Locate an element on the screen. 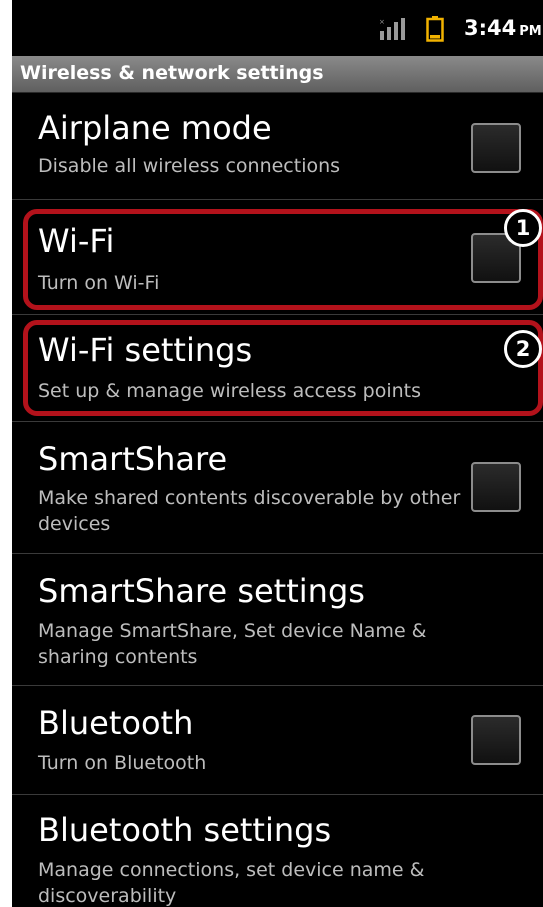 The height and width of the screenshot is (907, 543). setting-title: Wi-Fi is located at coordinates (76, 241).